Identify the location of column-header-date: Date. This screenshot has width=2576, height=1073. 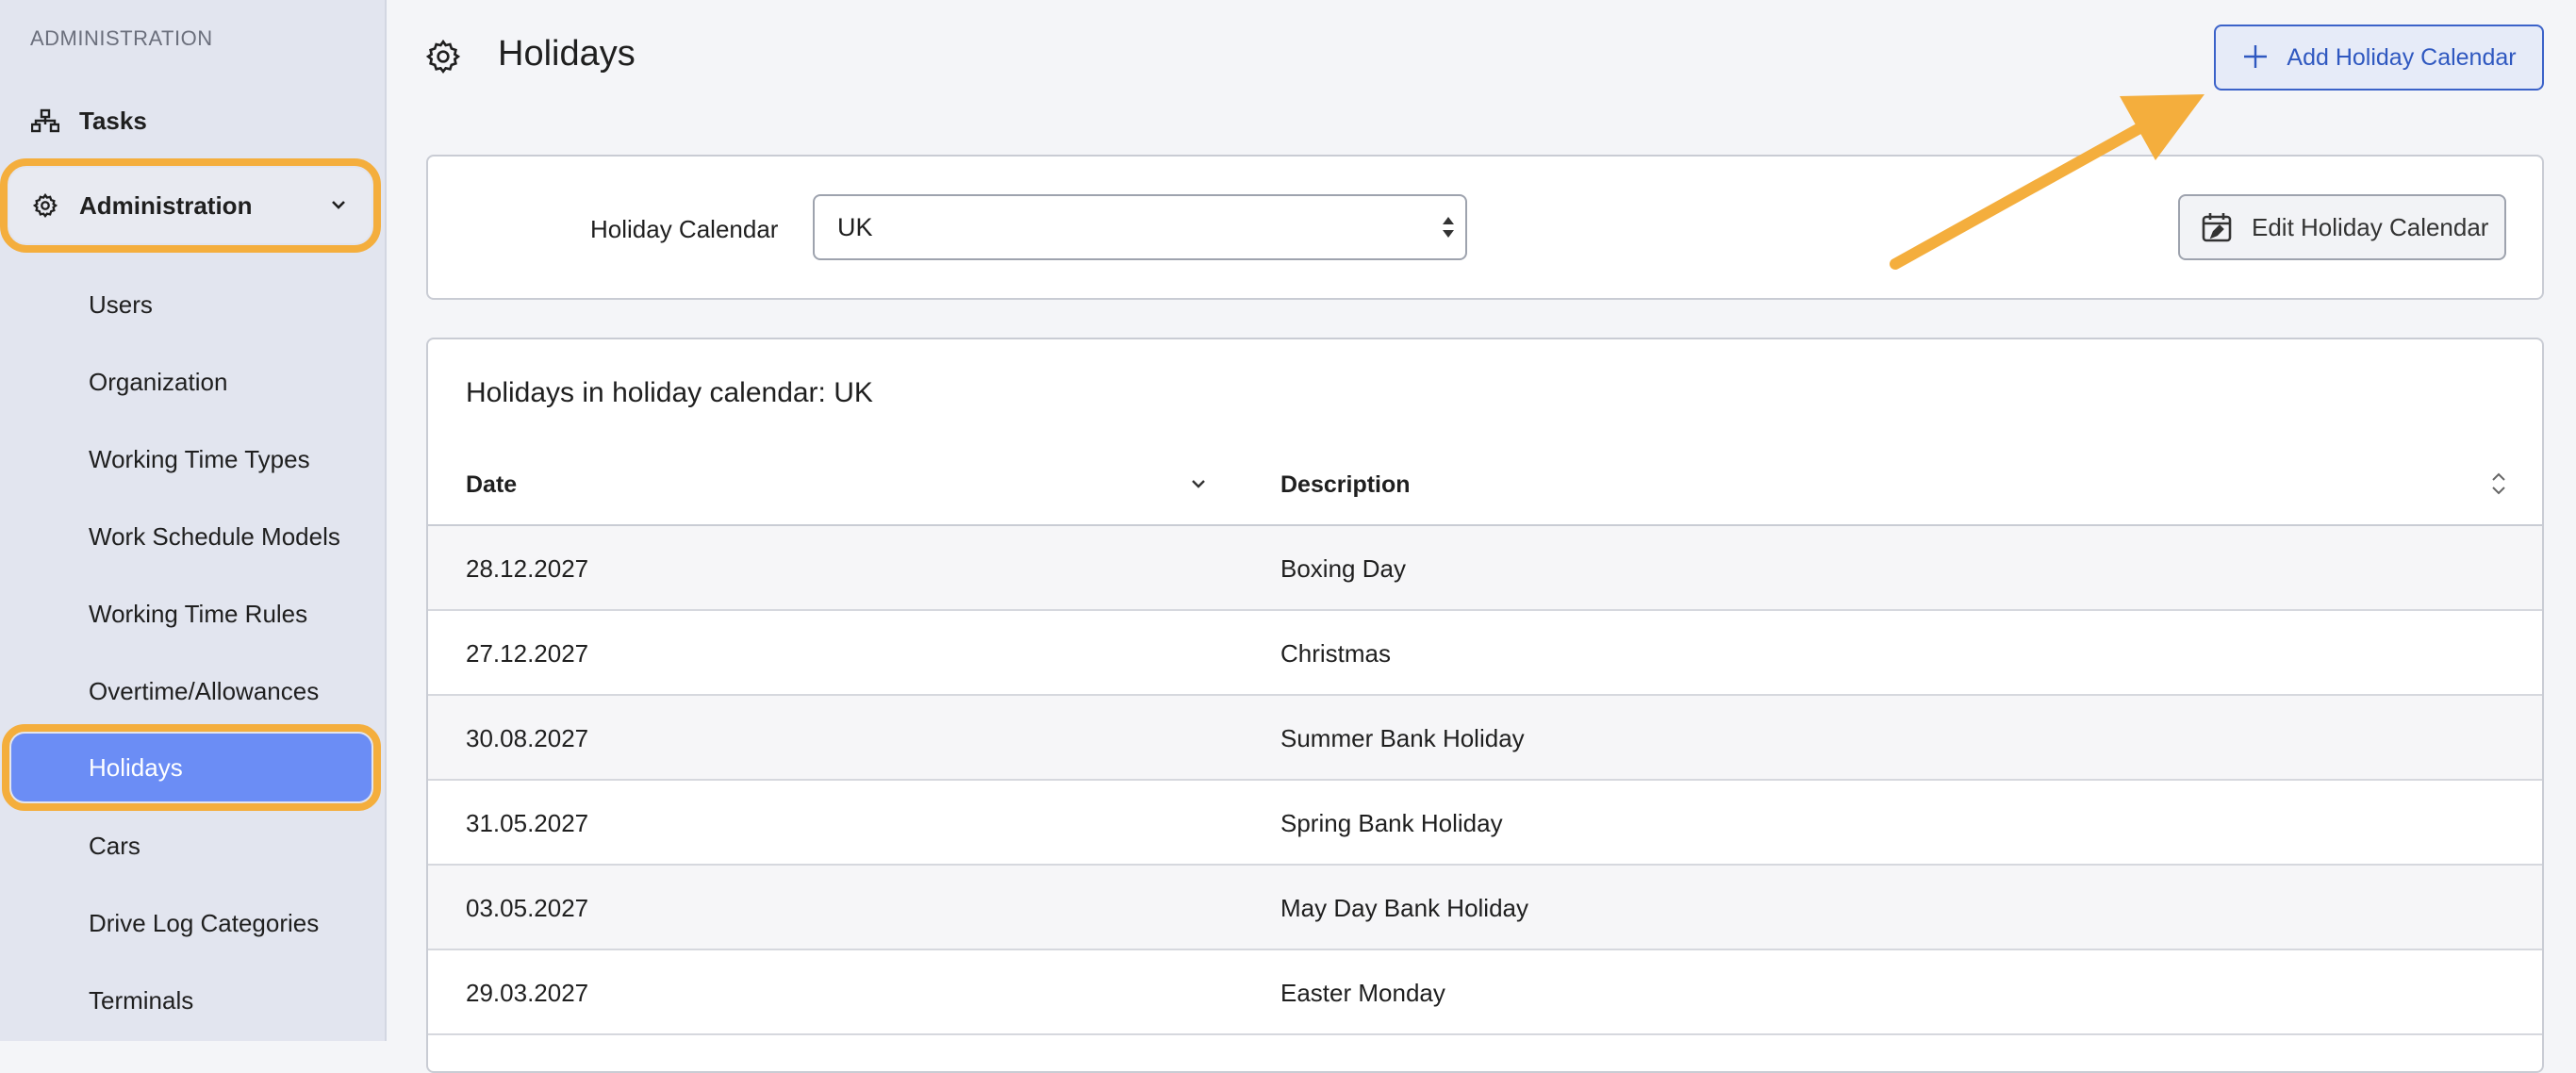
(491, 485).